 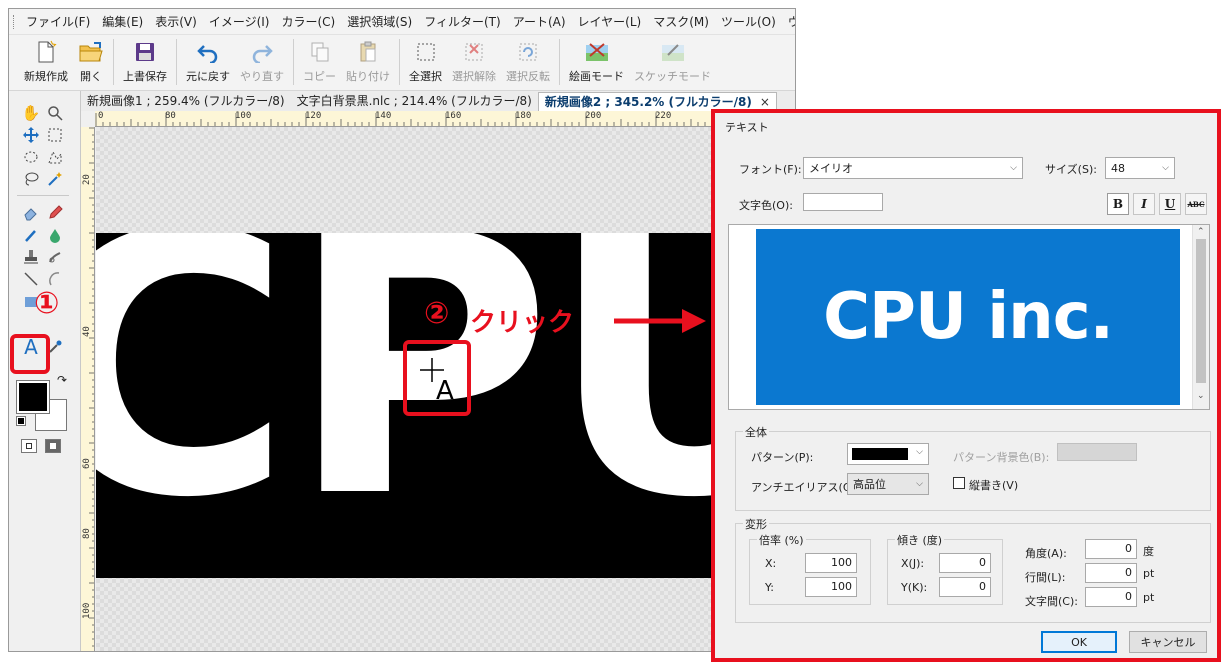 I want to click on menu-selection: 選択領域(S), so click(x=379, y=21).